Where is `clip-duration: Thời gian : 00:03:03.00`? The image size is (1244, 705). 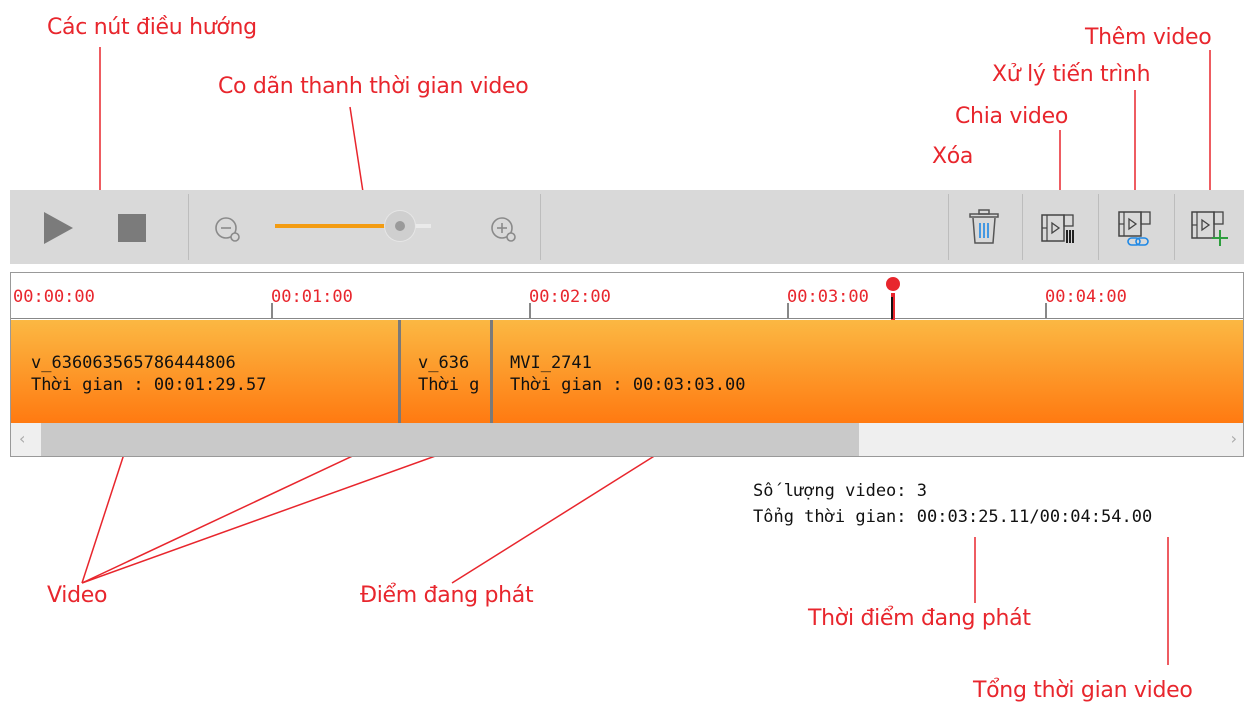
clip-duration: Thời gian : 00:03:03.00 is located at coordinates (628, 385).